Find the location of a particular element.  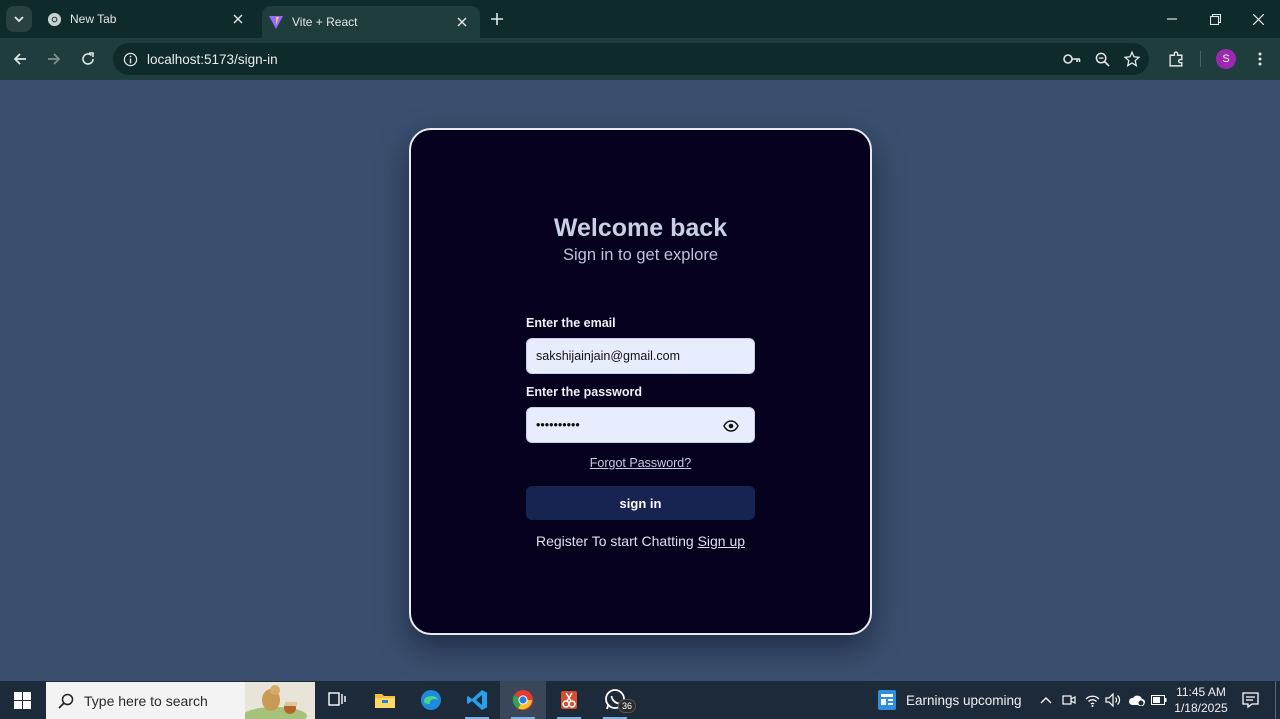

sign-in-button: sign in is located at coordinates (640, 503).